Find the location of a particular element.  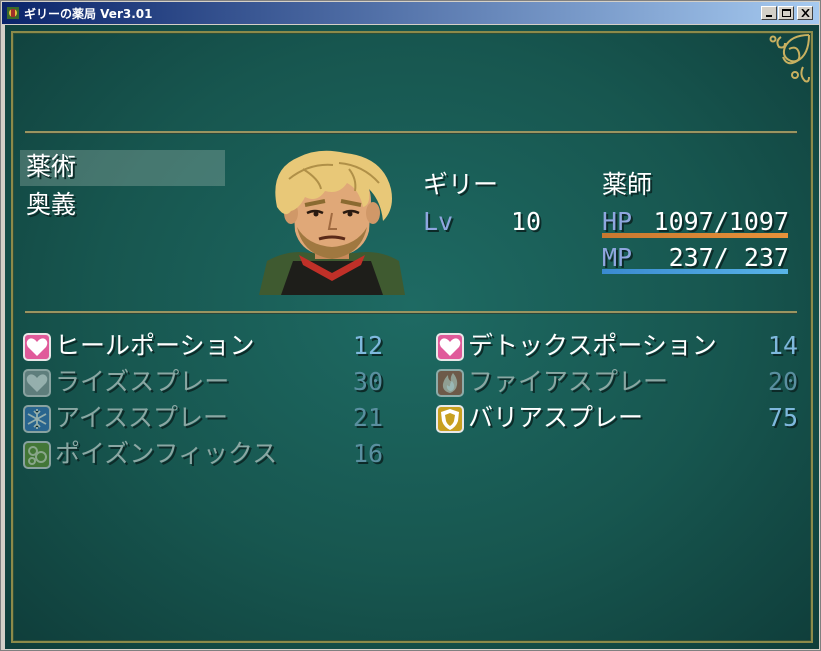

skill-name: ポイズンフィックス is located at coordinates (166, 453).